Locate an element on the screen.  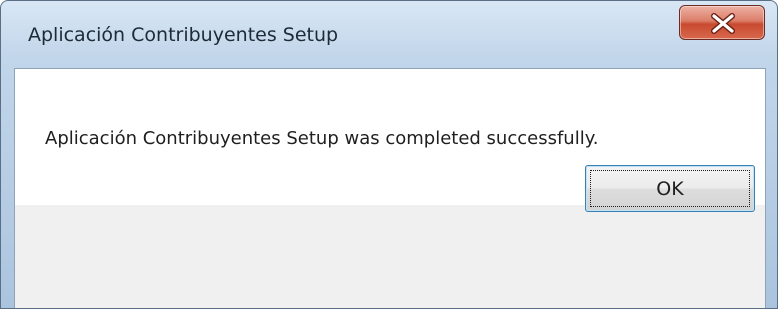
close-button is located at coordinates (722, 22).